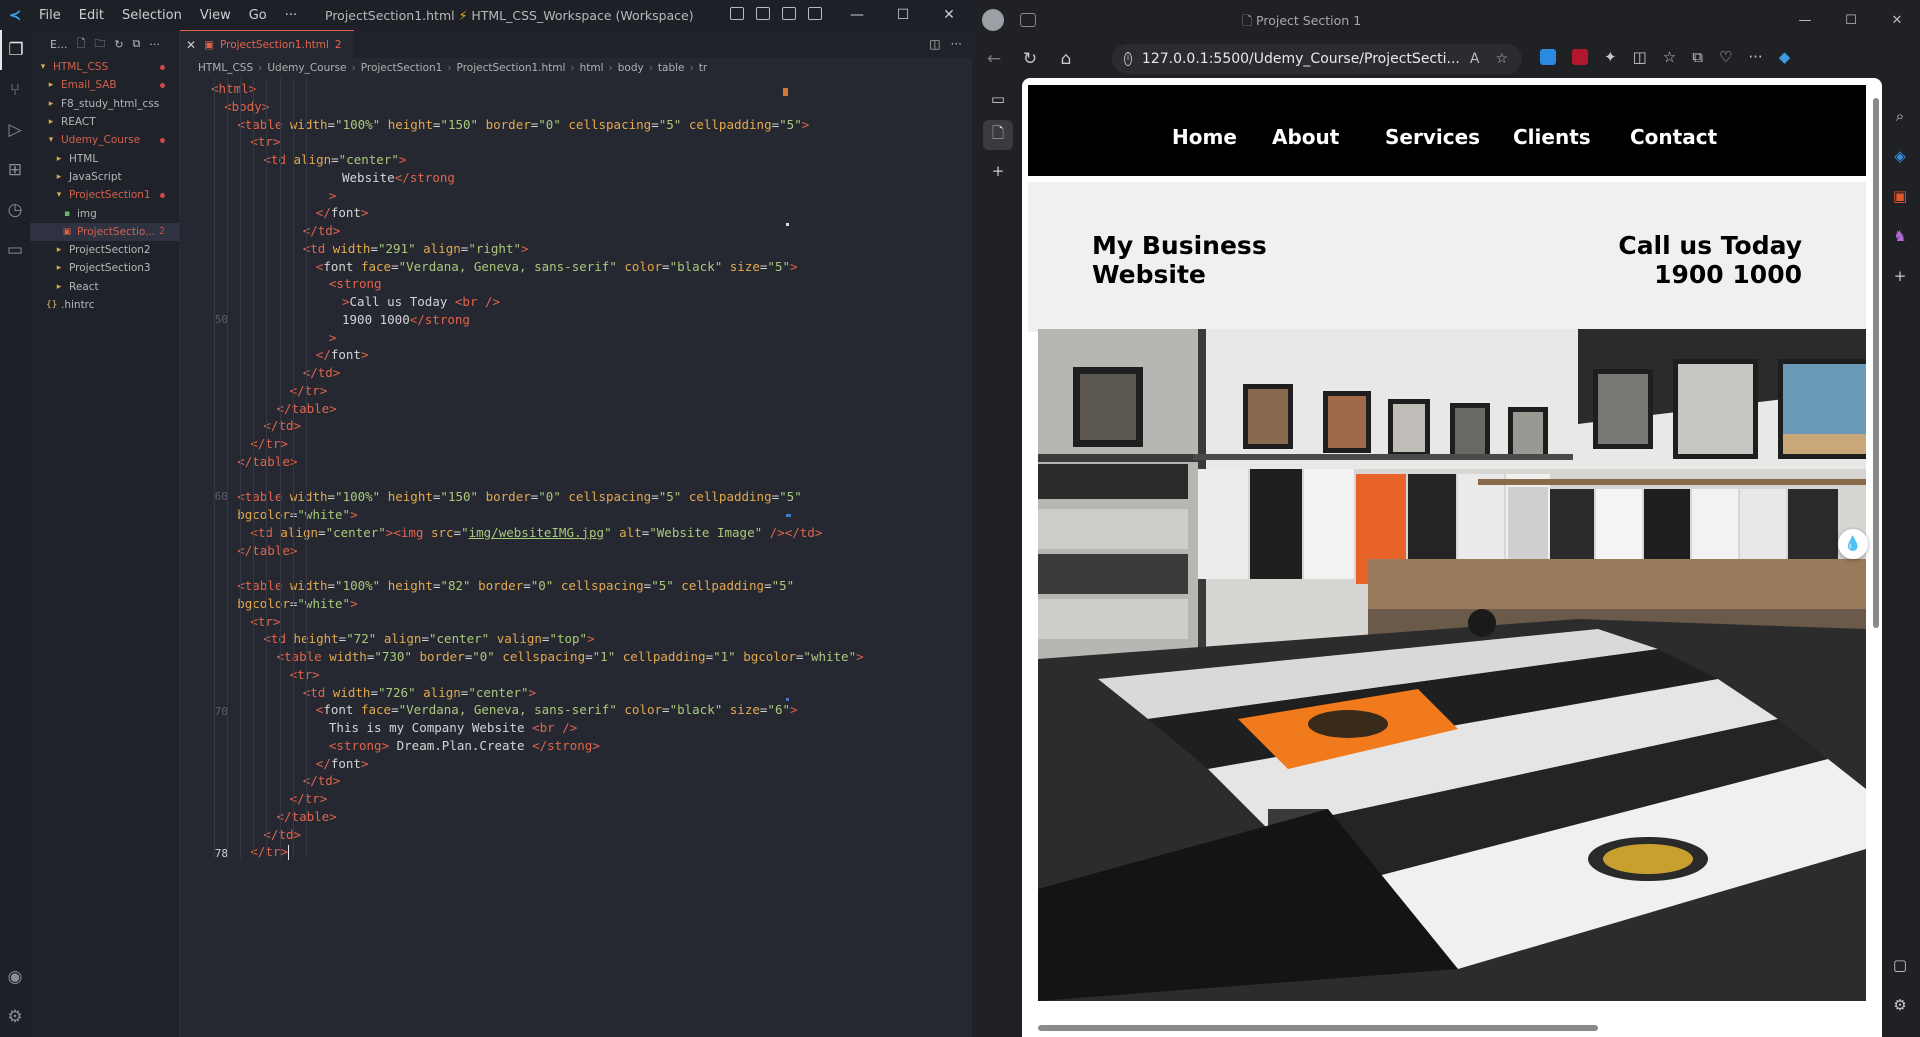 Image resolution: width=1920 pixels, height=1037 pixels. What do you see at coordinates (1548, 57) in the screenshot?
I see `extension-drop-icon` at bounding box center [1548, 57].